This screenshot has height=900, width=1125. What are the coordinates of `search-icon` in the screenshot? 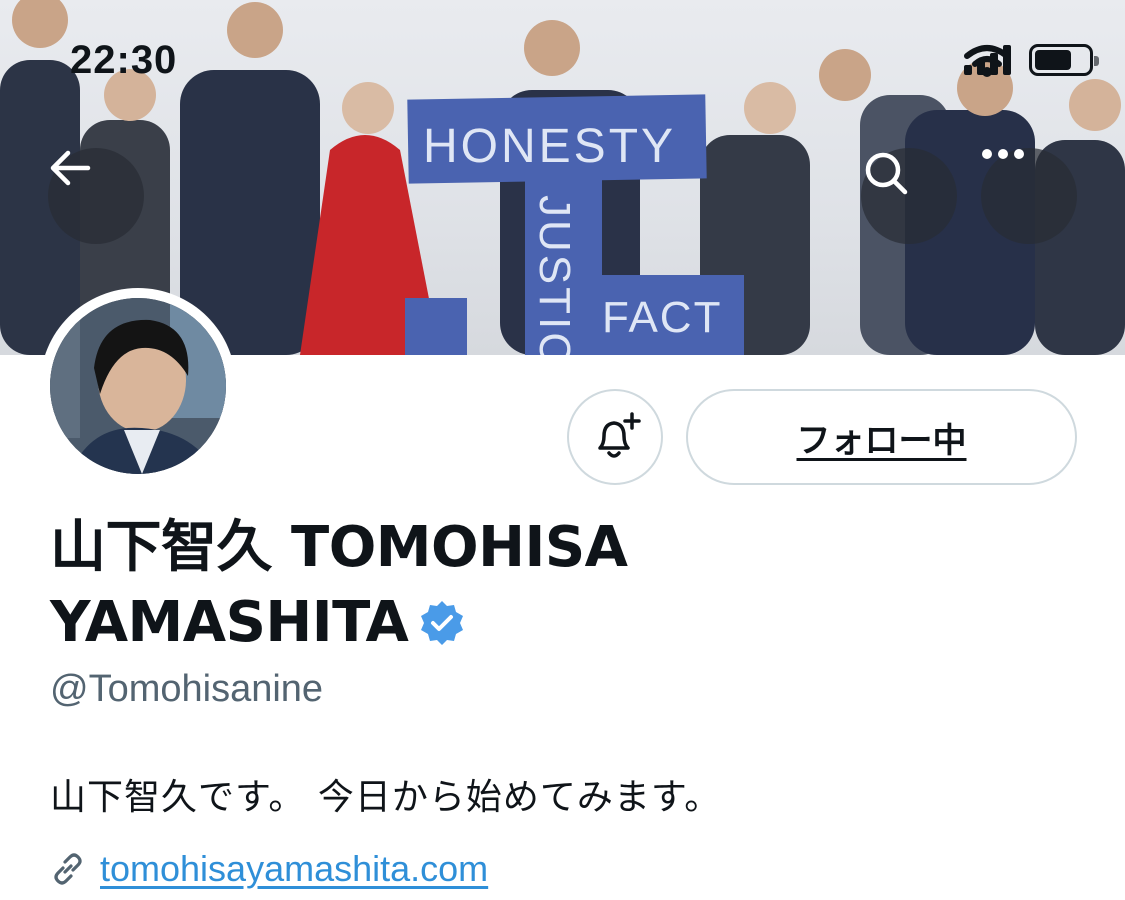 It's located at (886, 173).